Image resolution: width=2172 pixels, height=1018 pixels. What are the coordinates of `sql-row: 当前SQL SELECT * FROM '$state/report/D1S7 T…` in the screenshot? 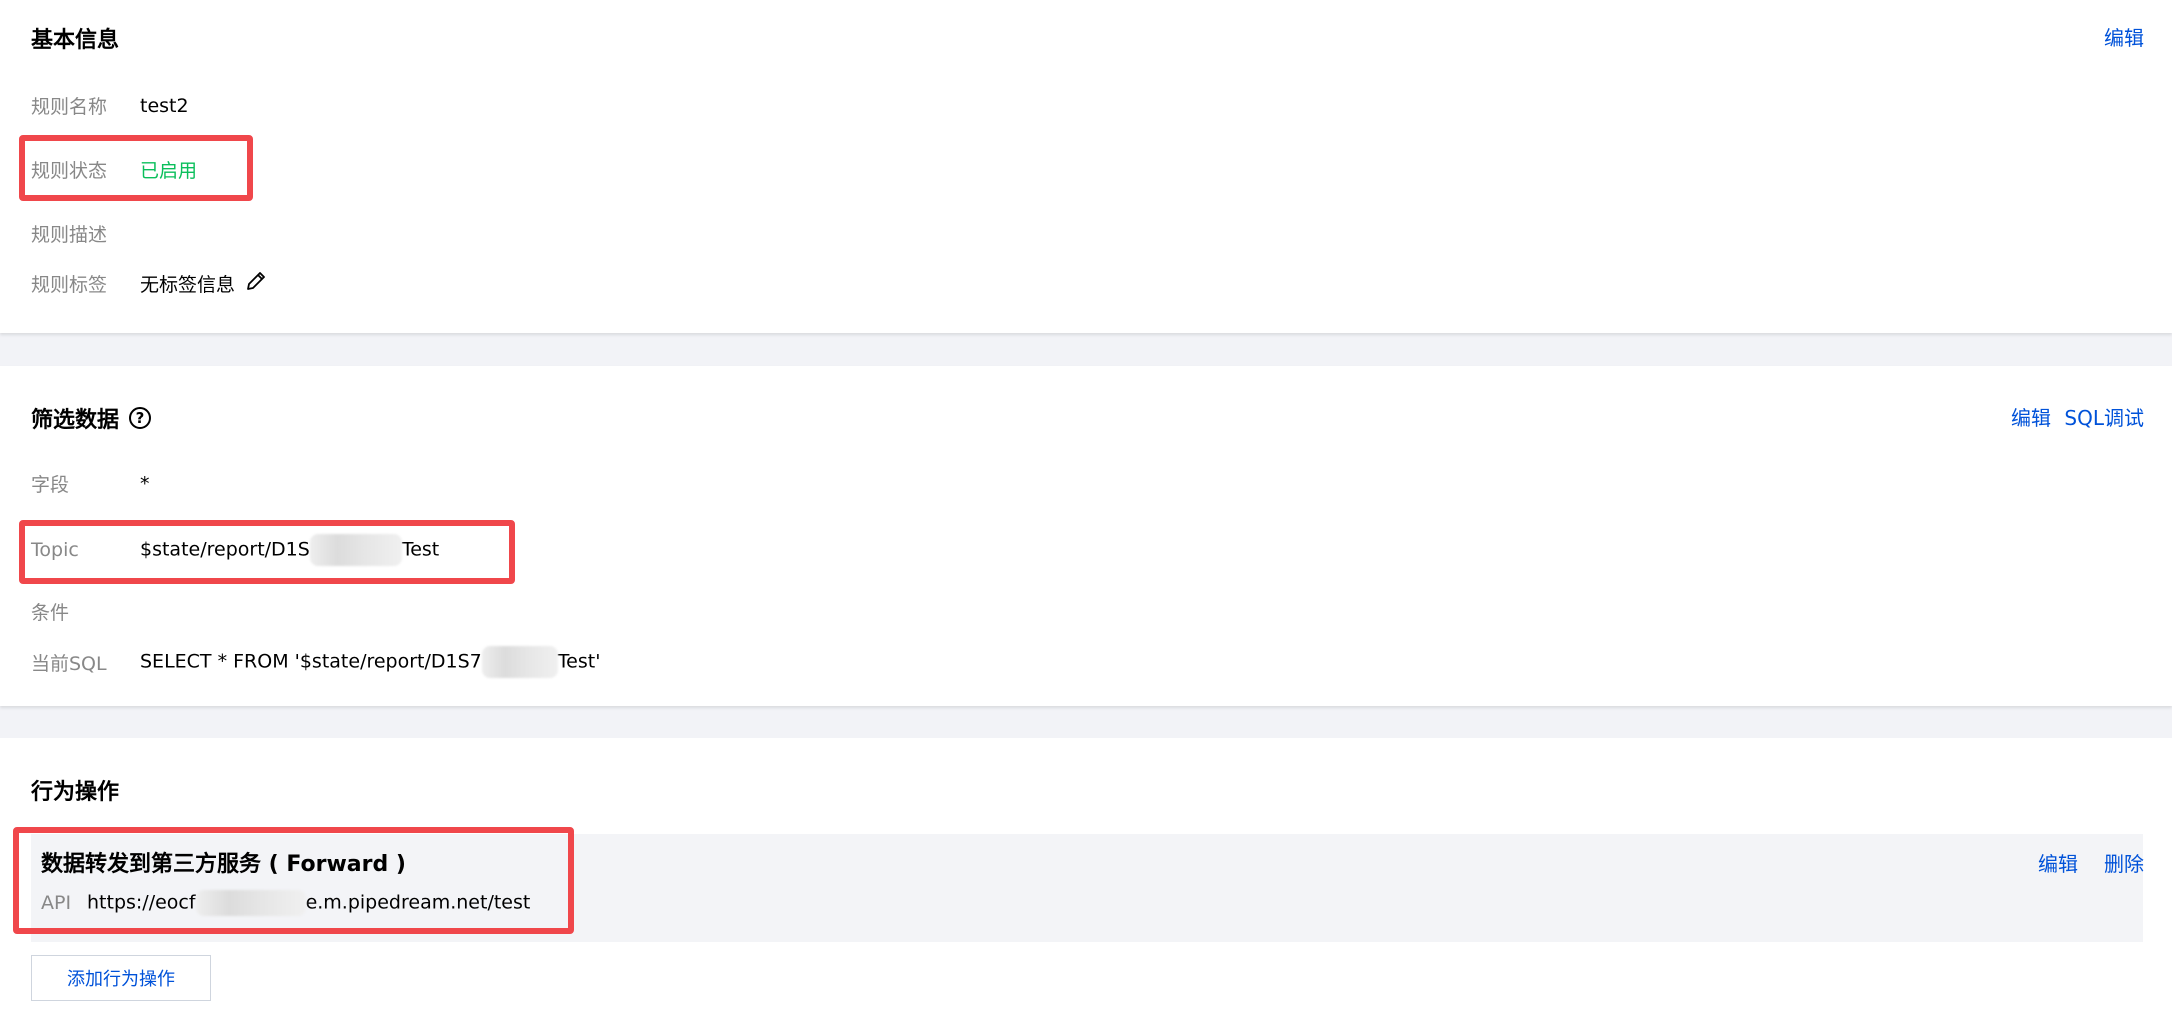 It's located at (315, 662).